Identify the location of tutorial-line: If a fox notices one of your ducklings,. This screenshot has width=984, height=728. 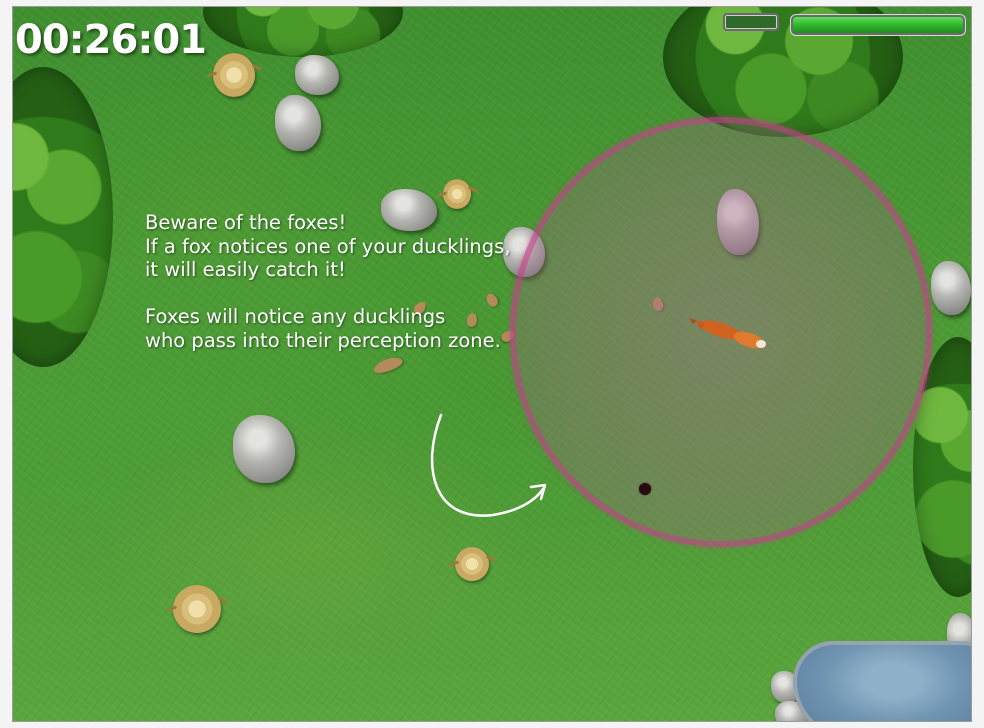
(328, 246).